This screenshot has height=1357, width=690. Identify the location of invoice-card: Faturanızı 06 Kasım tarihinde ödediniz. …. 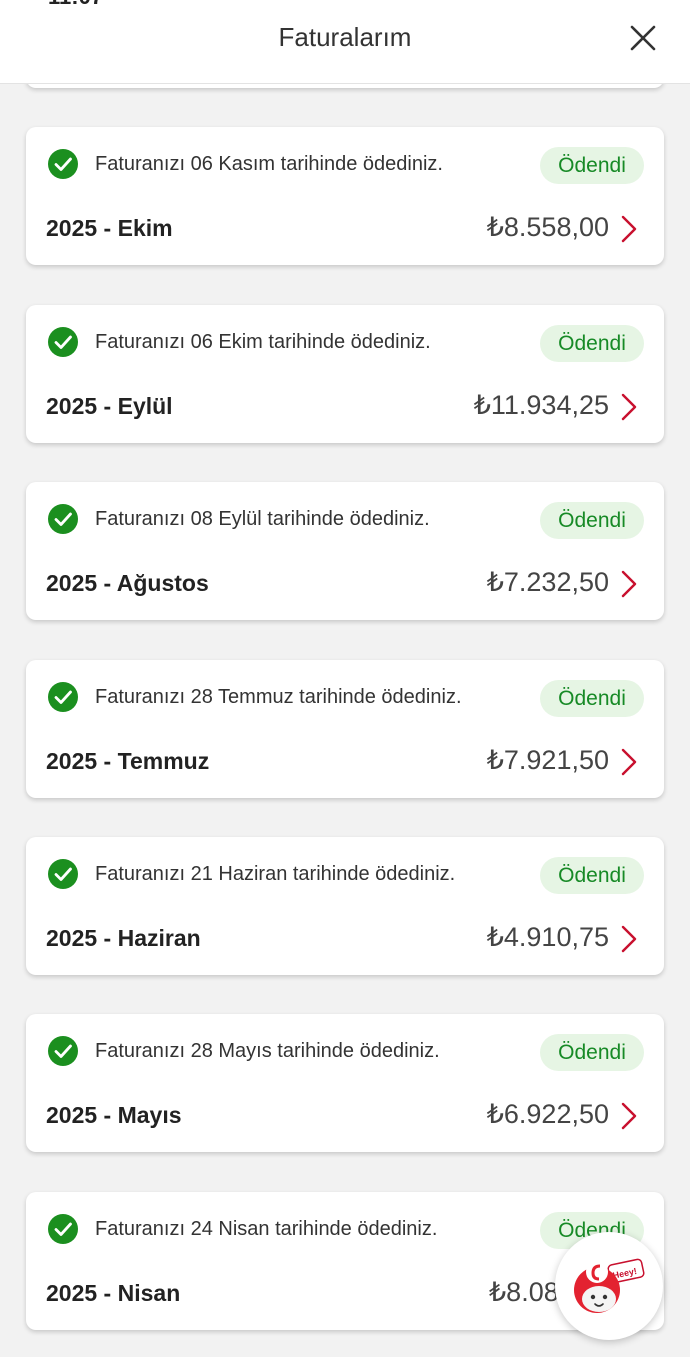
(345, 196).